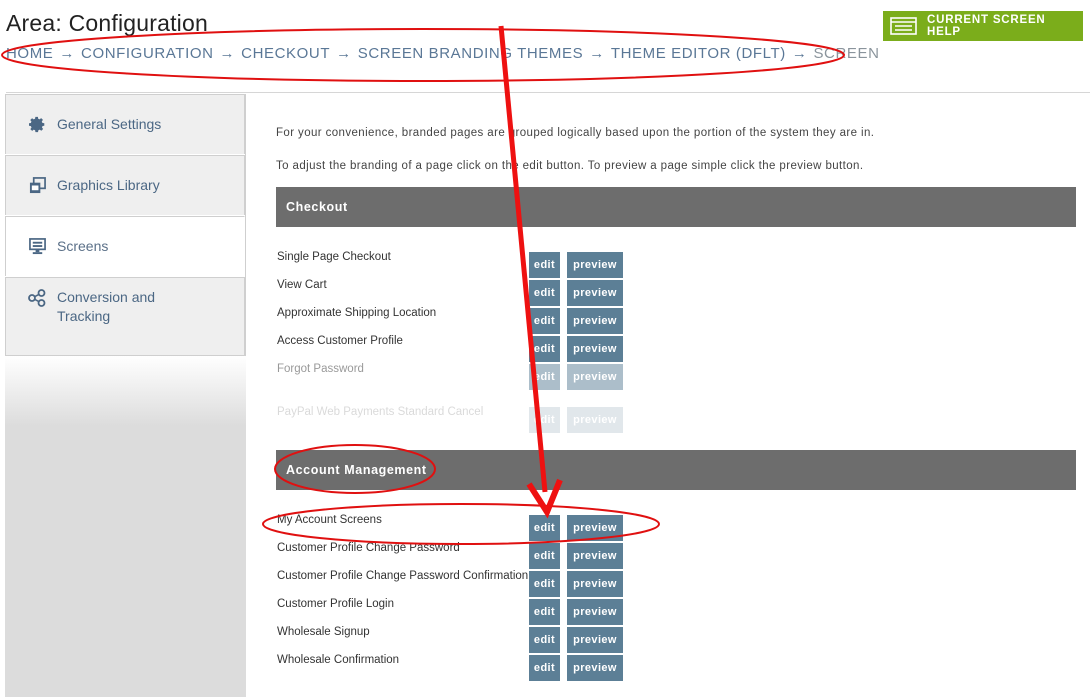 This screenshot has width=1090, height=697. Describe the element at coordinates (676, 207) in the screenshot. I see `section-header-checkout: Checkout` at that location.